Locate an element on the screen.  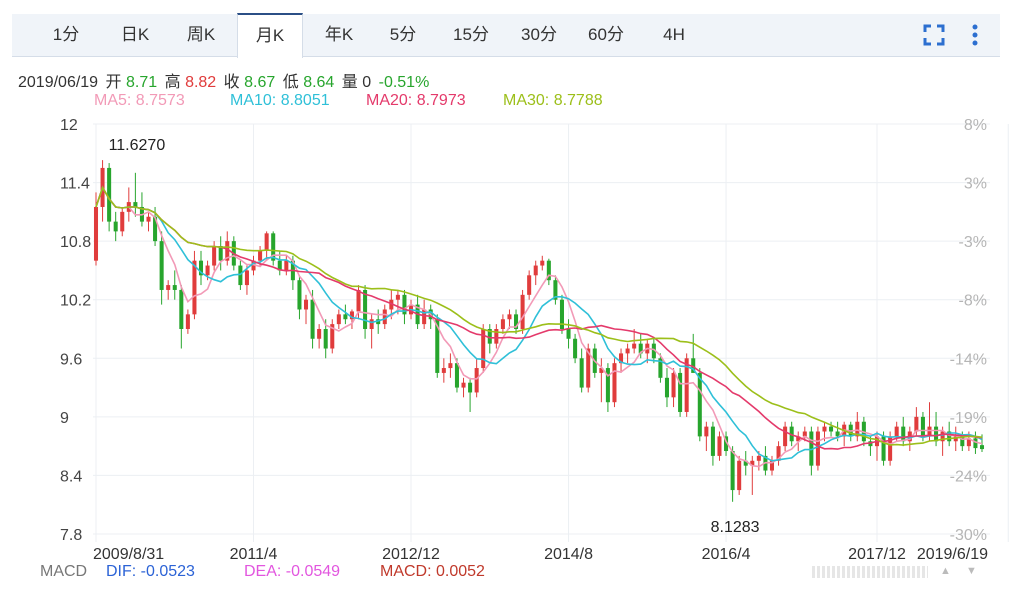
tab-30min: 30分 is located at coordinates (539, 35).